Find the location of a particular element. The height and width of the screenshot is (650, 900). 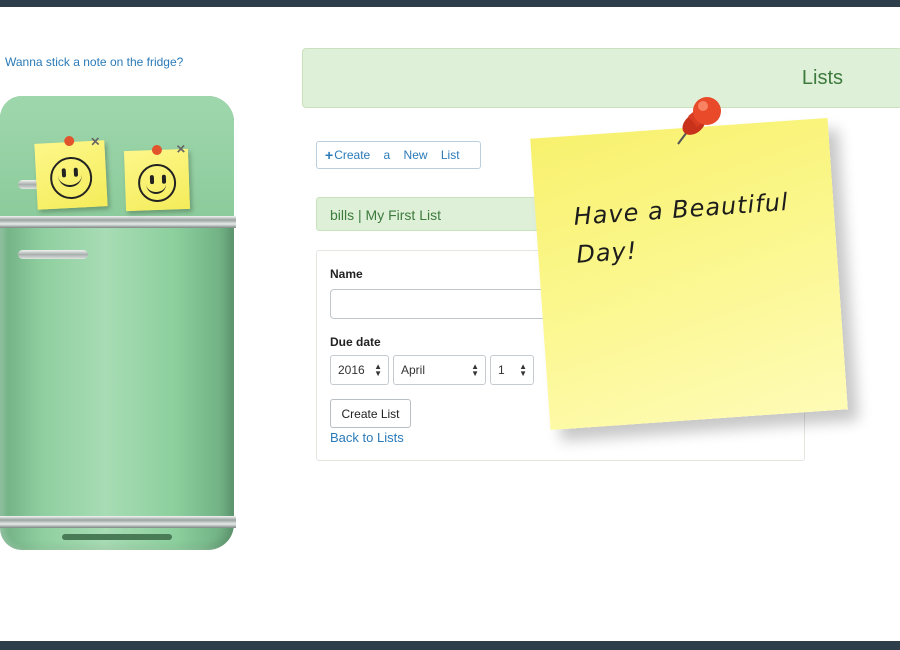

fridge-note-link: Wanna stick a note on the fridge? is located at coordinates (94, 62).